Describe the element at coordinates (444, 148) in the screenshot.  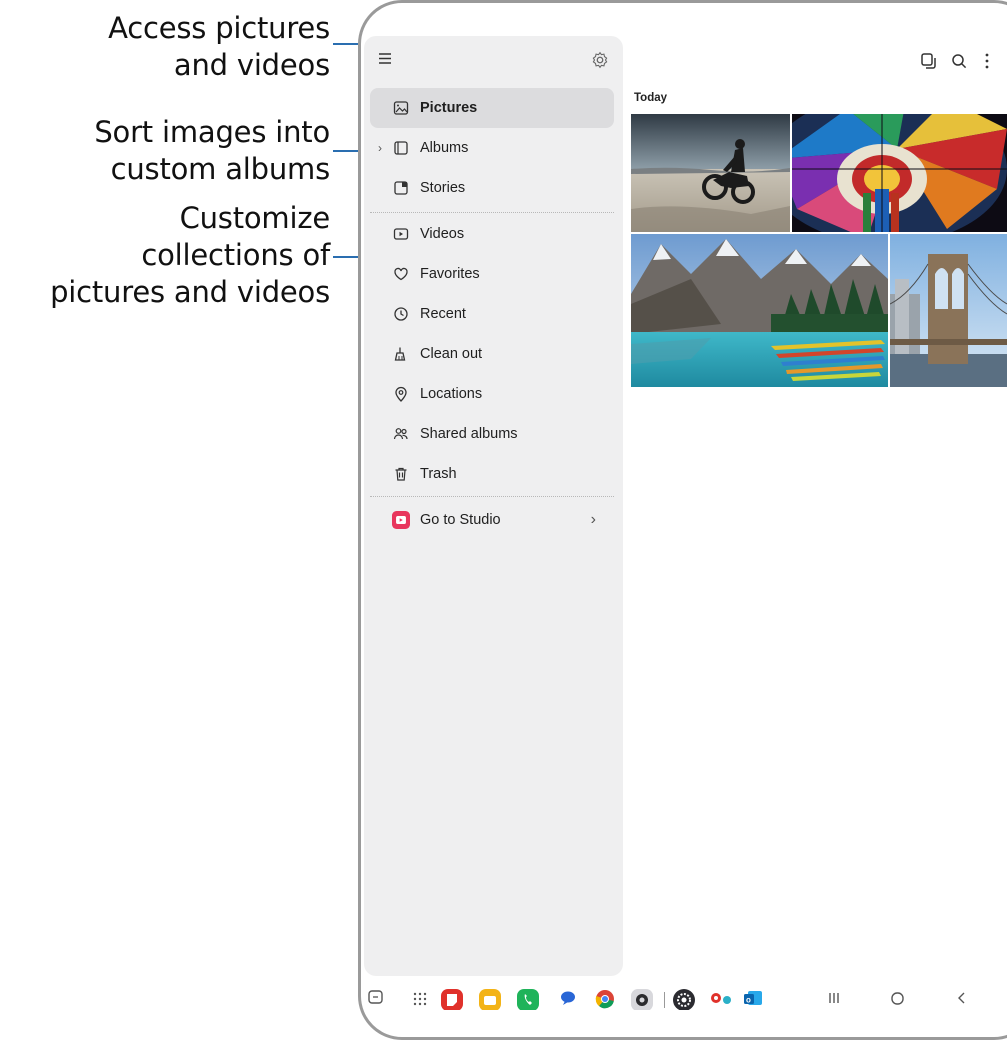
I see `sidebar-item-label: Albums` at that location.